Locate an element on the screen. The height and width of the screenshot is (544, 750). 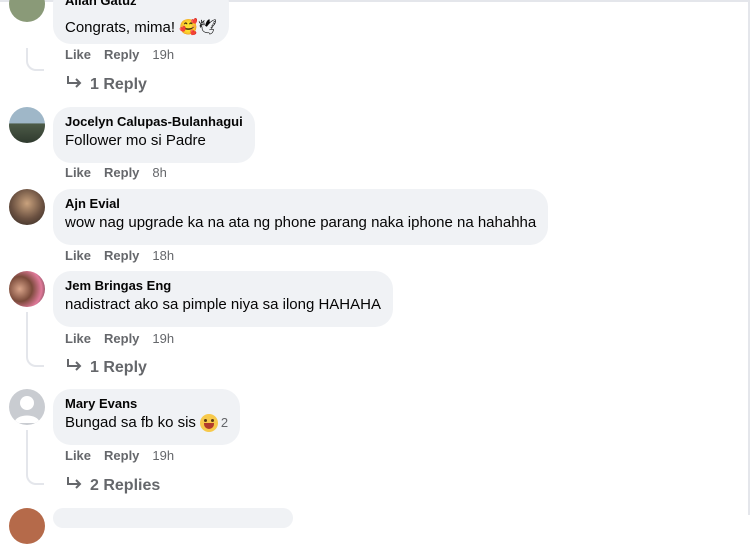
comment-author: Mary Evans is located at coordinates (146, 404).